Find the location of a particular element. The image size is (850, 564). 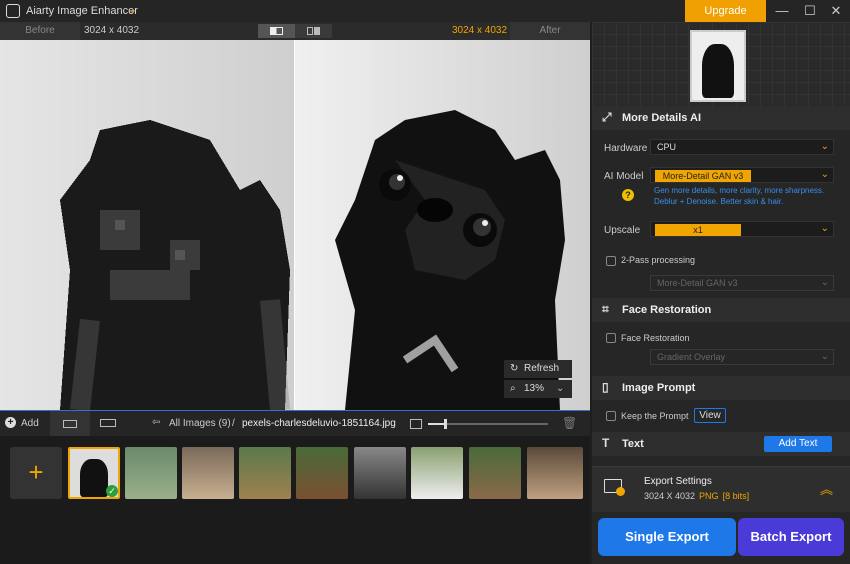

trash-icon: 🗑 is located at coordinates (569, 423).